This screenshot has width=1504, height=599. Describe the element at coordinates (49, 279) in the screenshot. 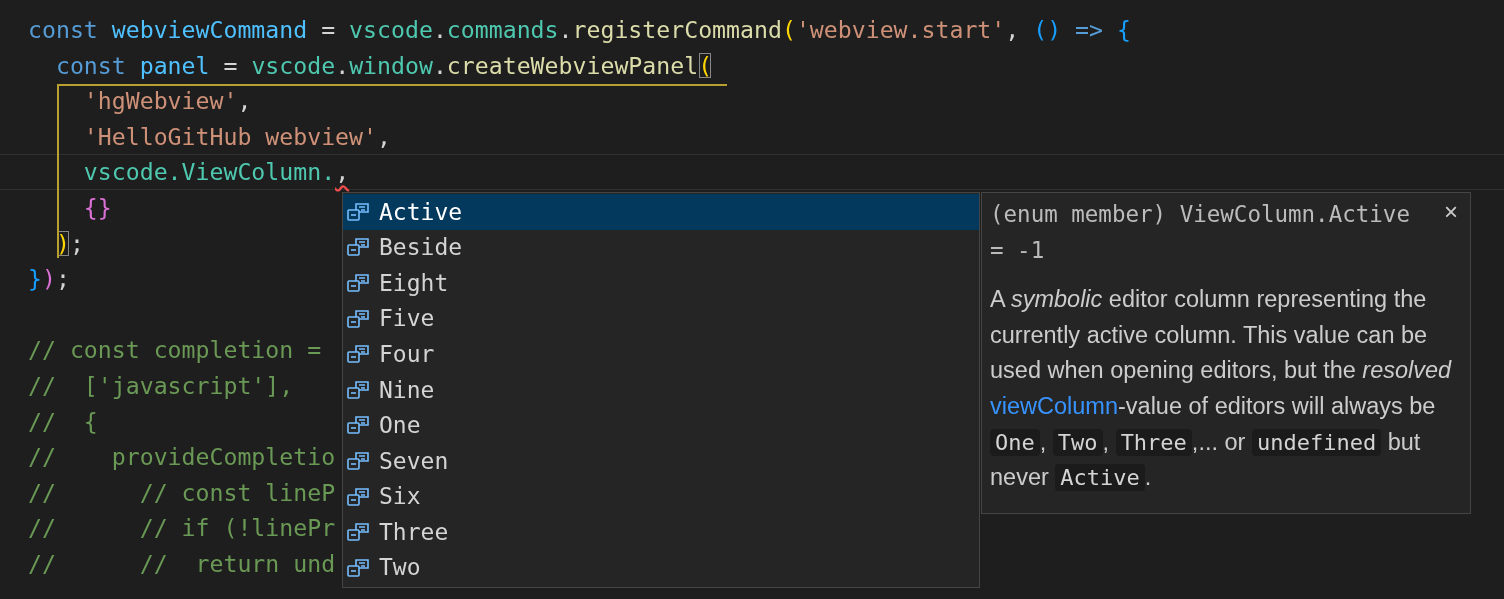

I see `code-line: });` at that location.